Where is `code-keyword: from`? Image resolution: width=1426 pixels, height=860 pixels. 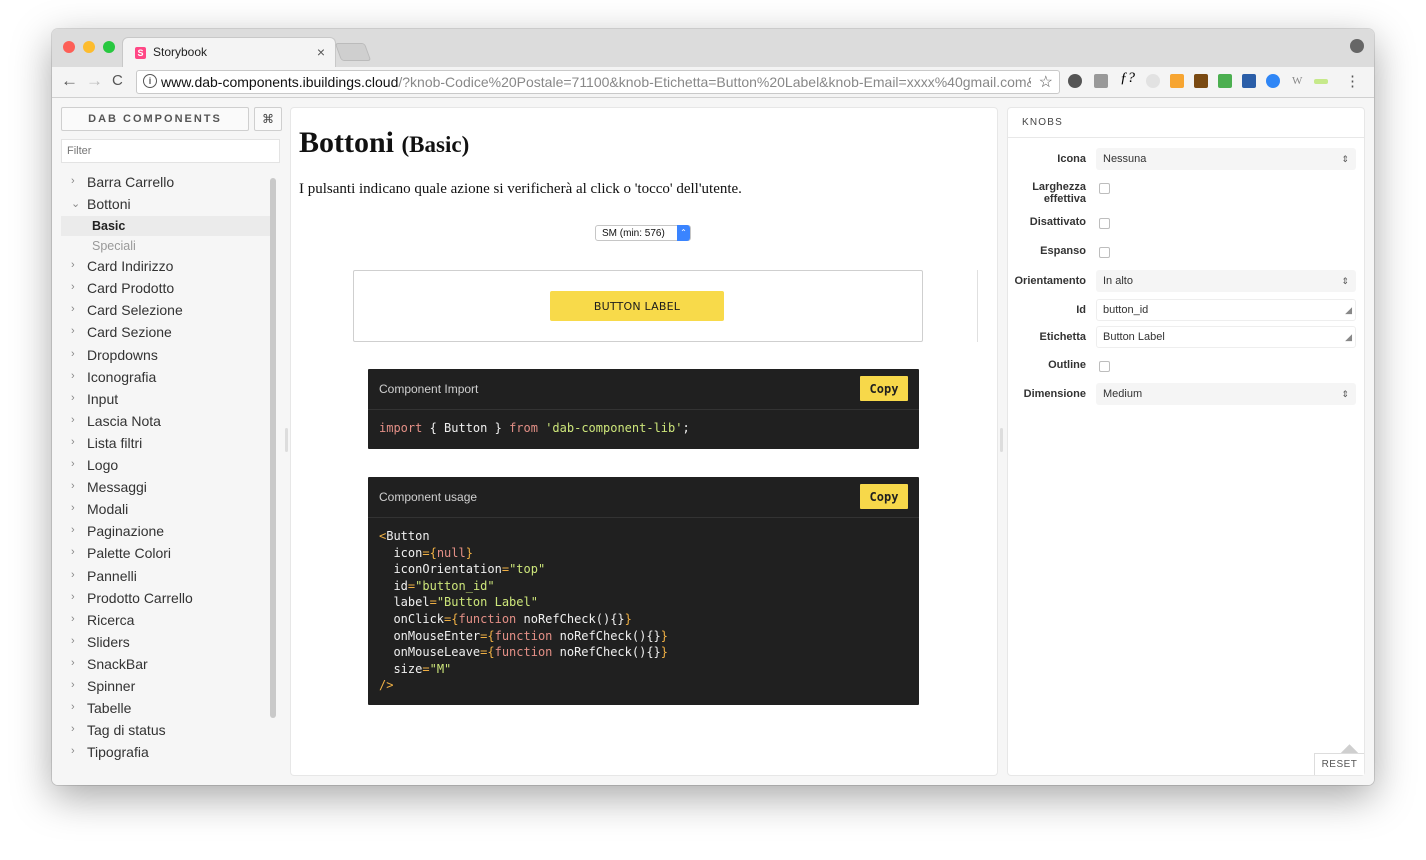
code-keyword: from is located at coordinates (523, 428).